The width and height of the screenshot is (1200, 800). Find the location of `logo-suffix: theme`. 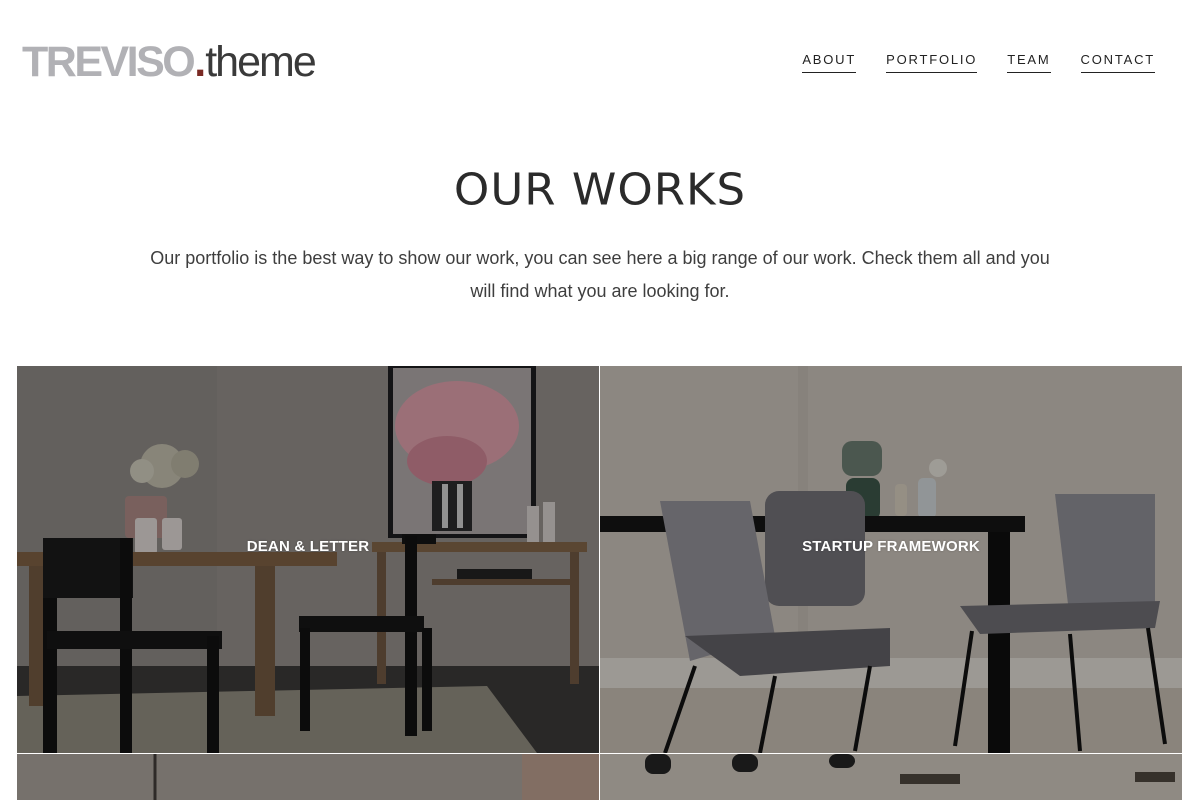

logo-suffix: theme is located at coordinates (261, 62).